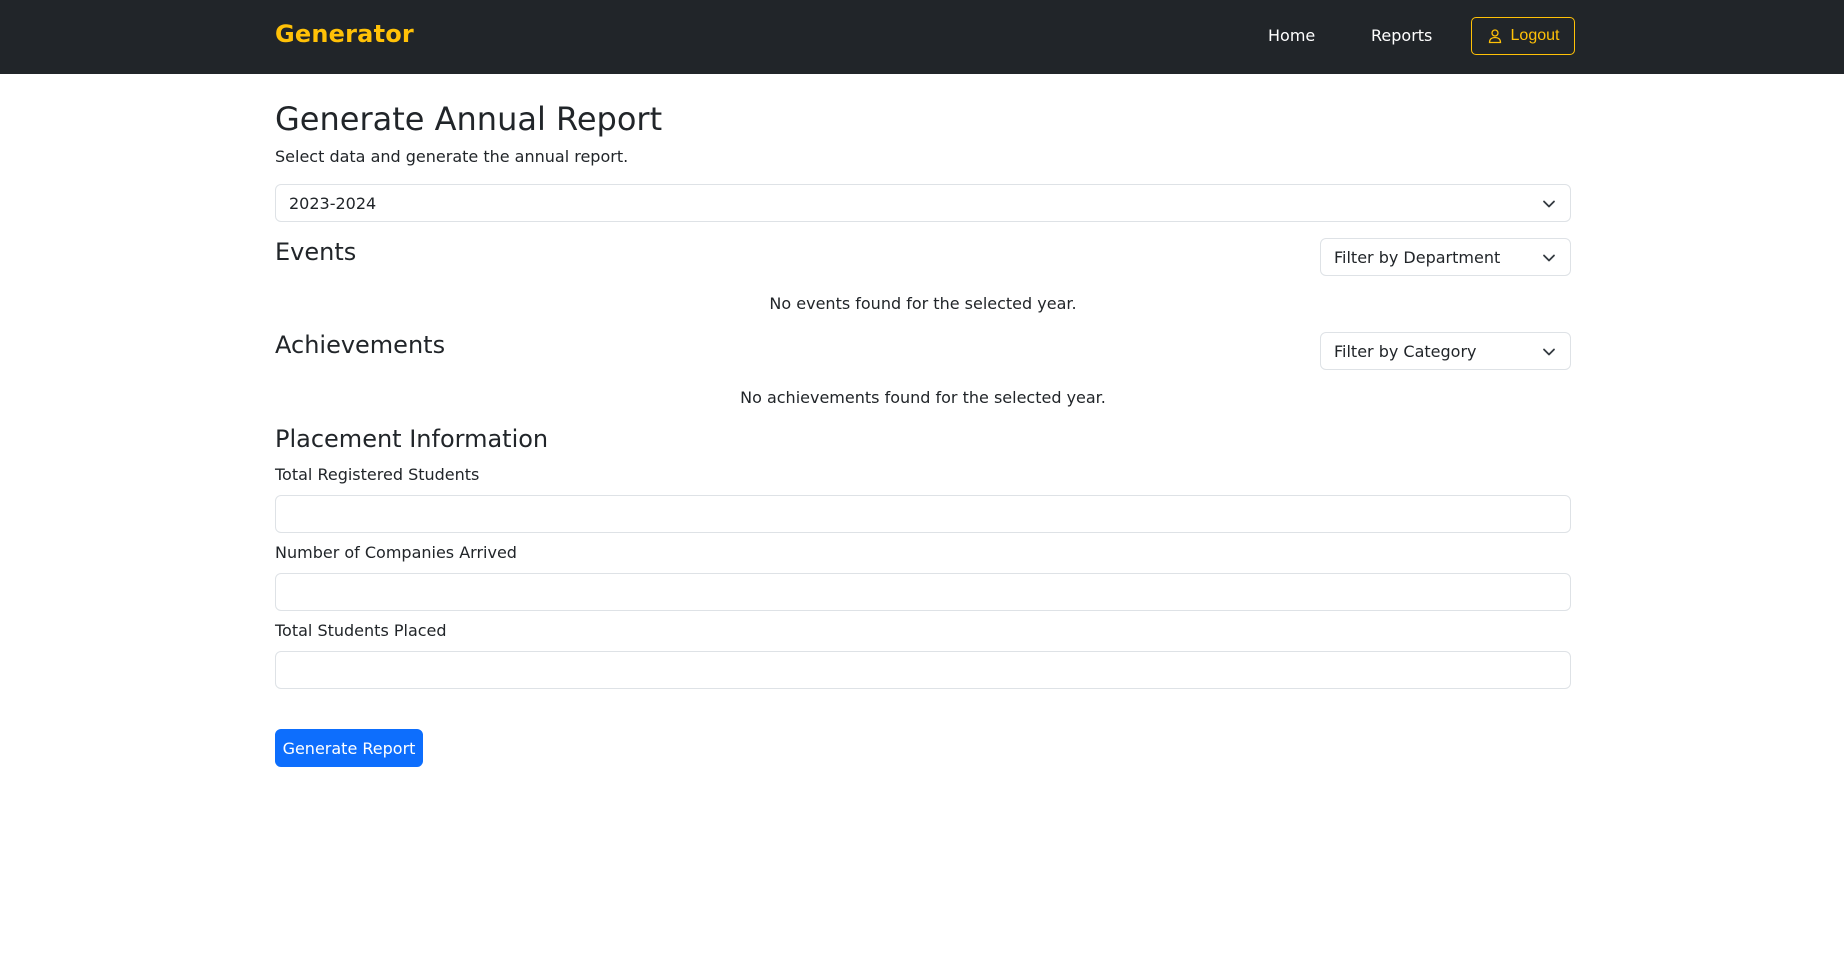  I want to click on page-title: Generate Annual Report, so click(469, 119).